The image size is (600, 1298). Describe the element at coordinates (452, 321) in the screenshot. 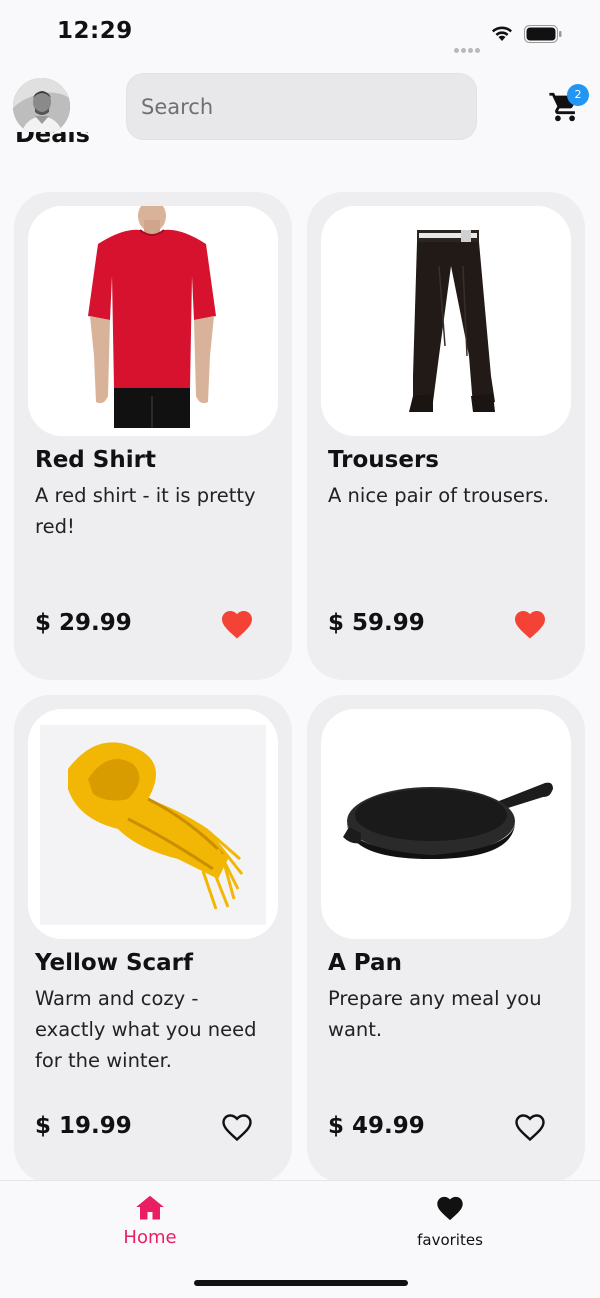

I see `trousers-image` at that location.